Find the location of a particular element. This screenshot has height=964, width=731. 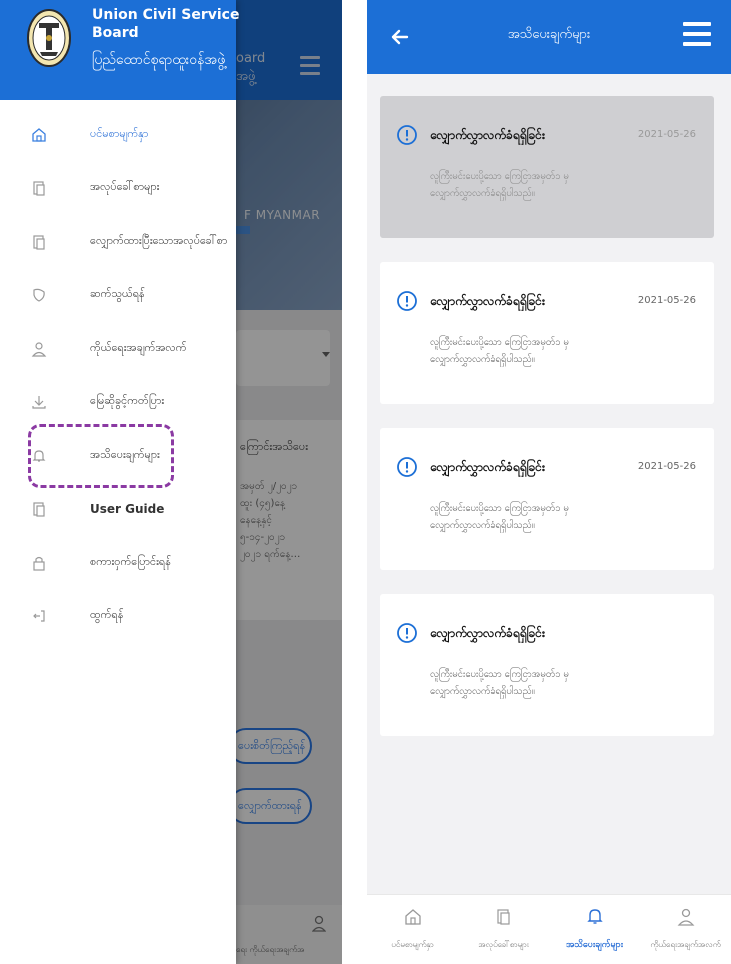

drawer-item-home: ပင်မစာမျက်နှာ is located at coordinates (118, 135).